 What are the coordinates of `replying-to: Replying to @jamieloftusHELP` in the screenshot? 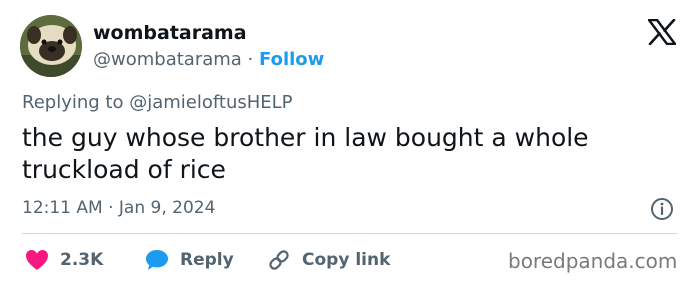 It's located at (157, 102).